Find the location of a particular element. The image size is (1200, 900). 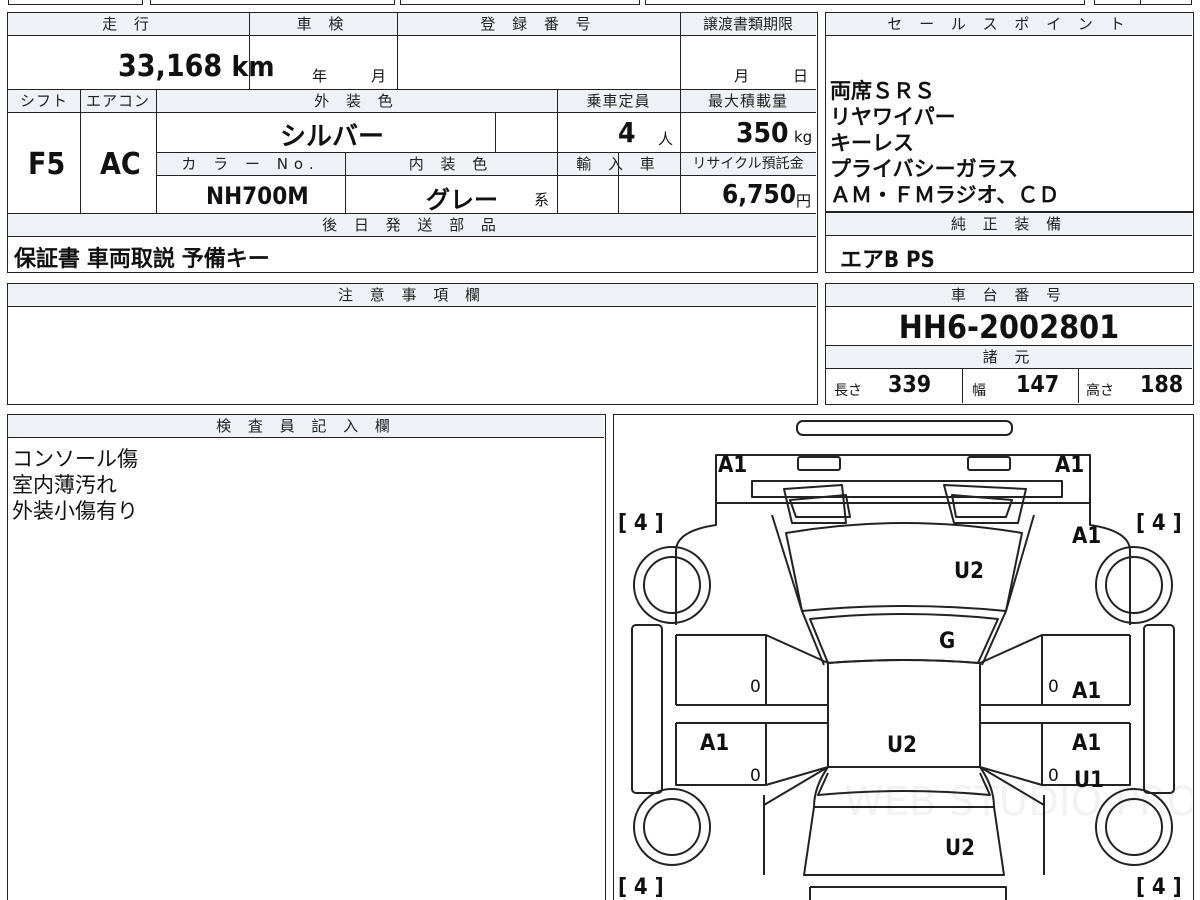

mileage-value: 33,168 km is located at coordinates (196, 66).